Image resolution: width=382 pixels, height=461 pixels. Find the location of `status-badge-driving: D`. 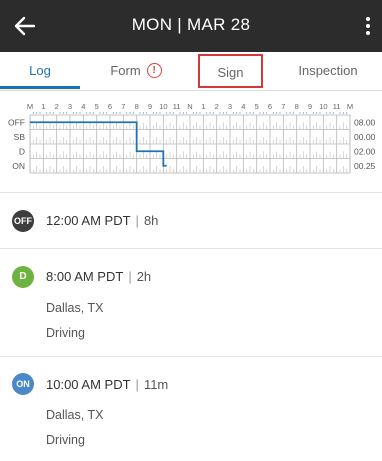

status-badge-driving: D is located at coordinates (23, 277).